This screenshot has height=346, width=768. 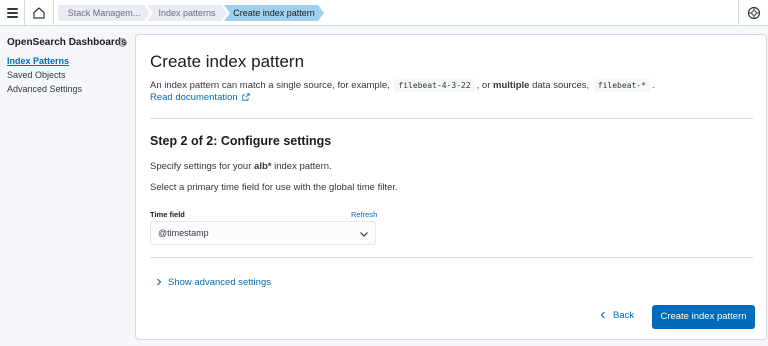 I want to click on help-icon, so click(x=754, y=13).